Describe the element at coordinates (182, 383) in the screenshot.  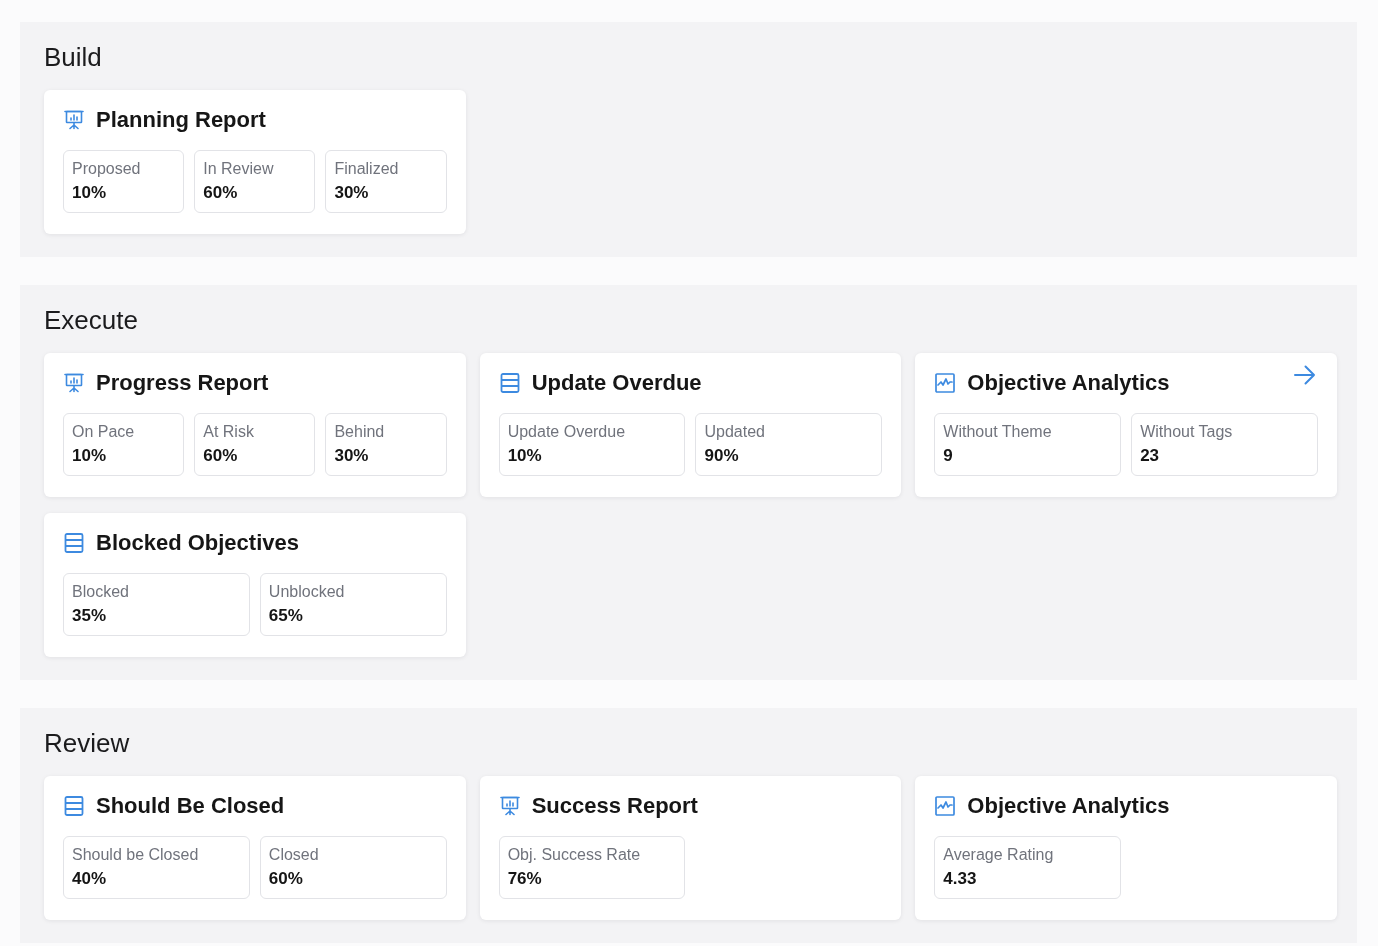
I see `card-title: Progress Report` at that location.